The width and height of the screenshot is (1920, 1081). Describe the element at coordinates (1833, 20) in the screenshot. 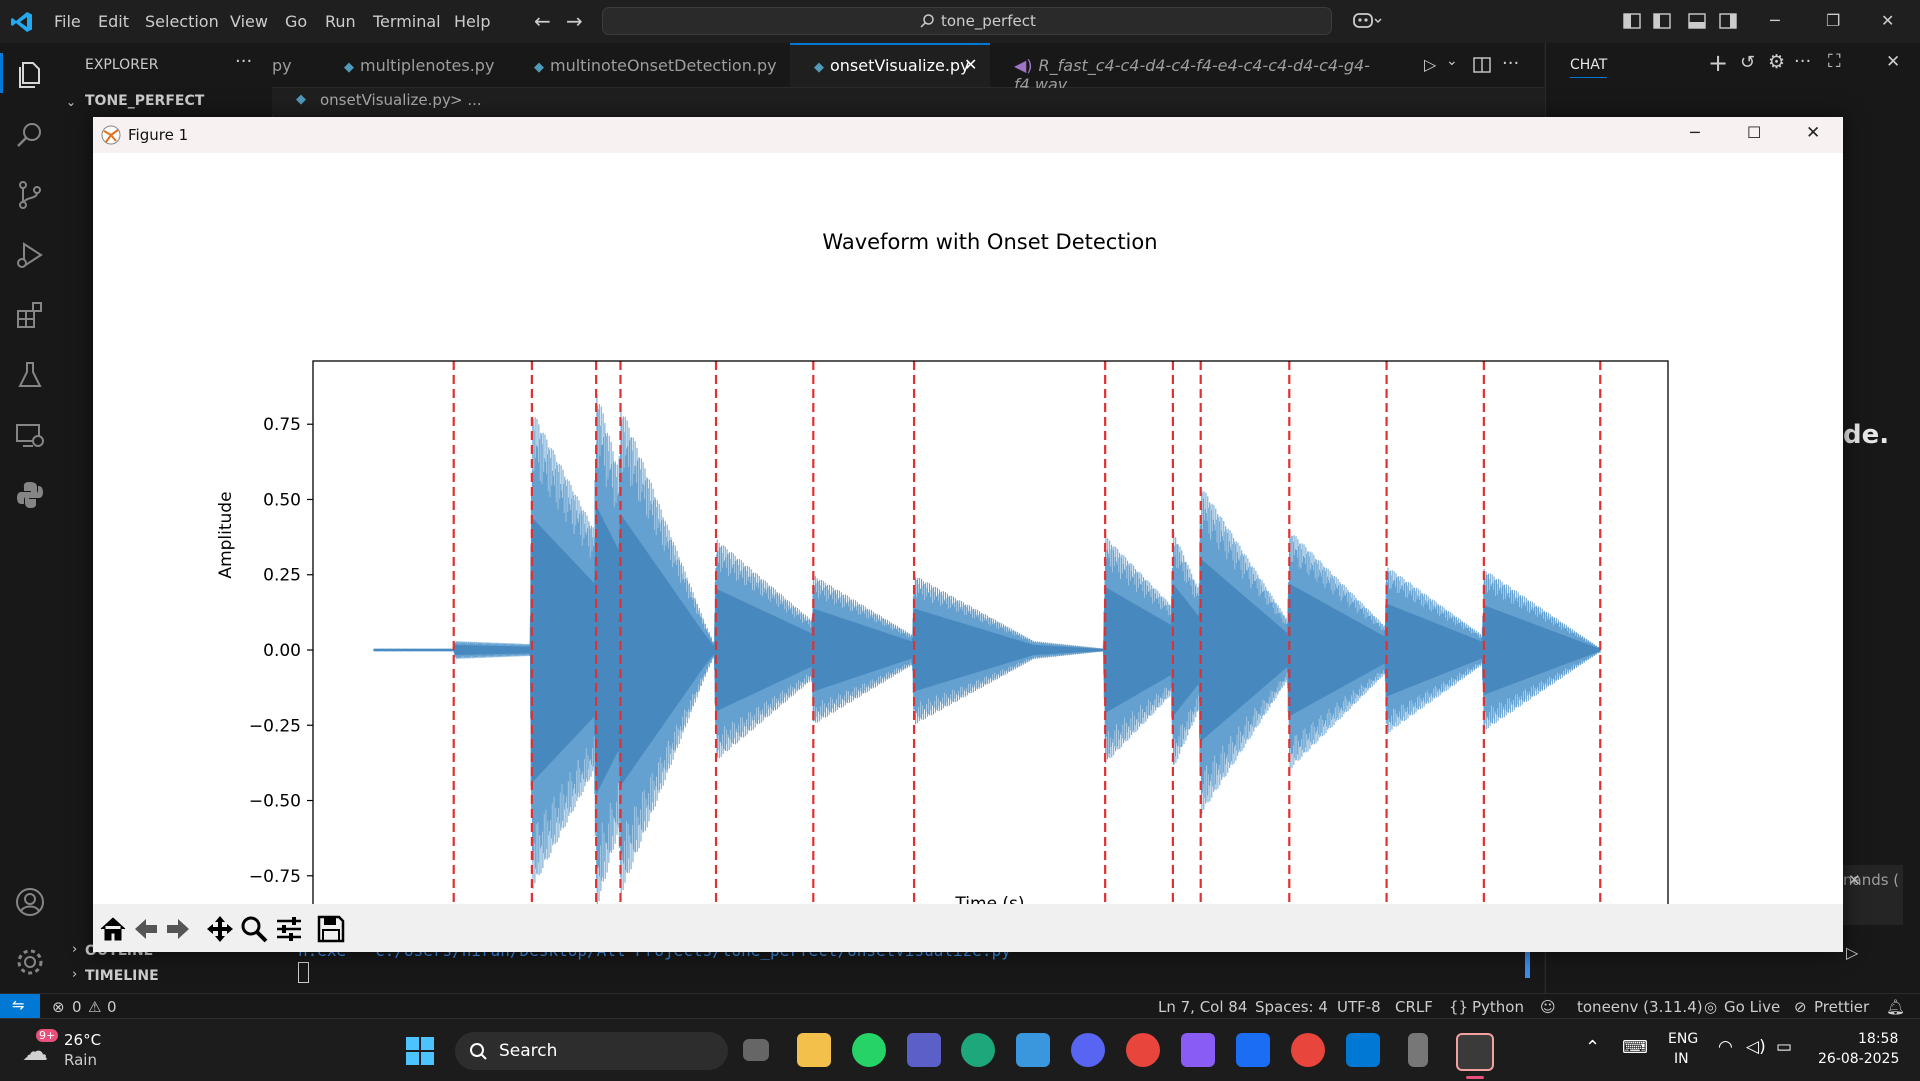

I see `restore-icon: ❐` at that location.